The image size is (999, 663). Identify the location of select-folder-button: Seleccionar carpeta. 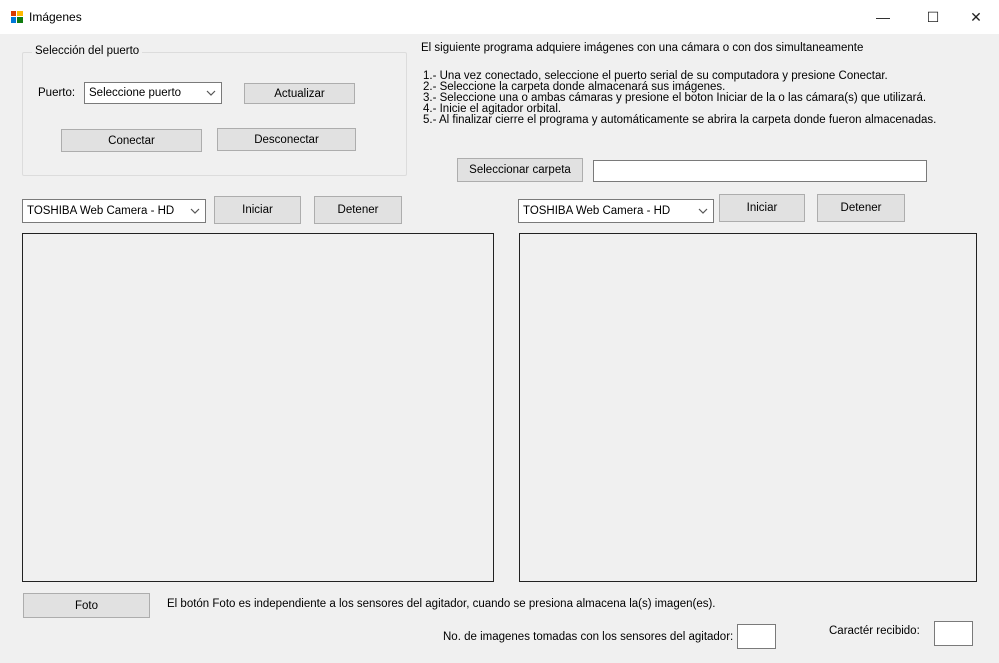
(520, 170).